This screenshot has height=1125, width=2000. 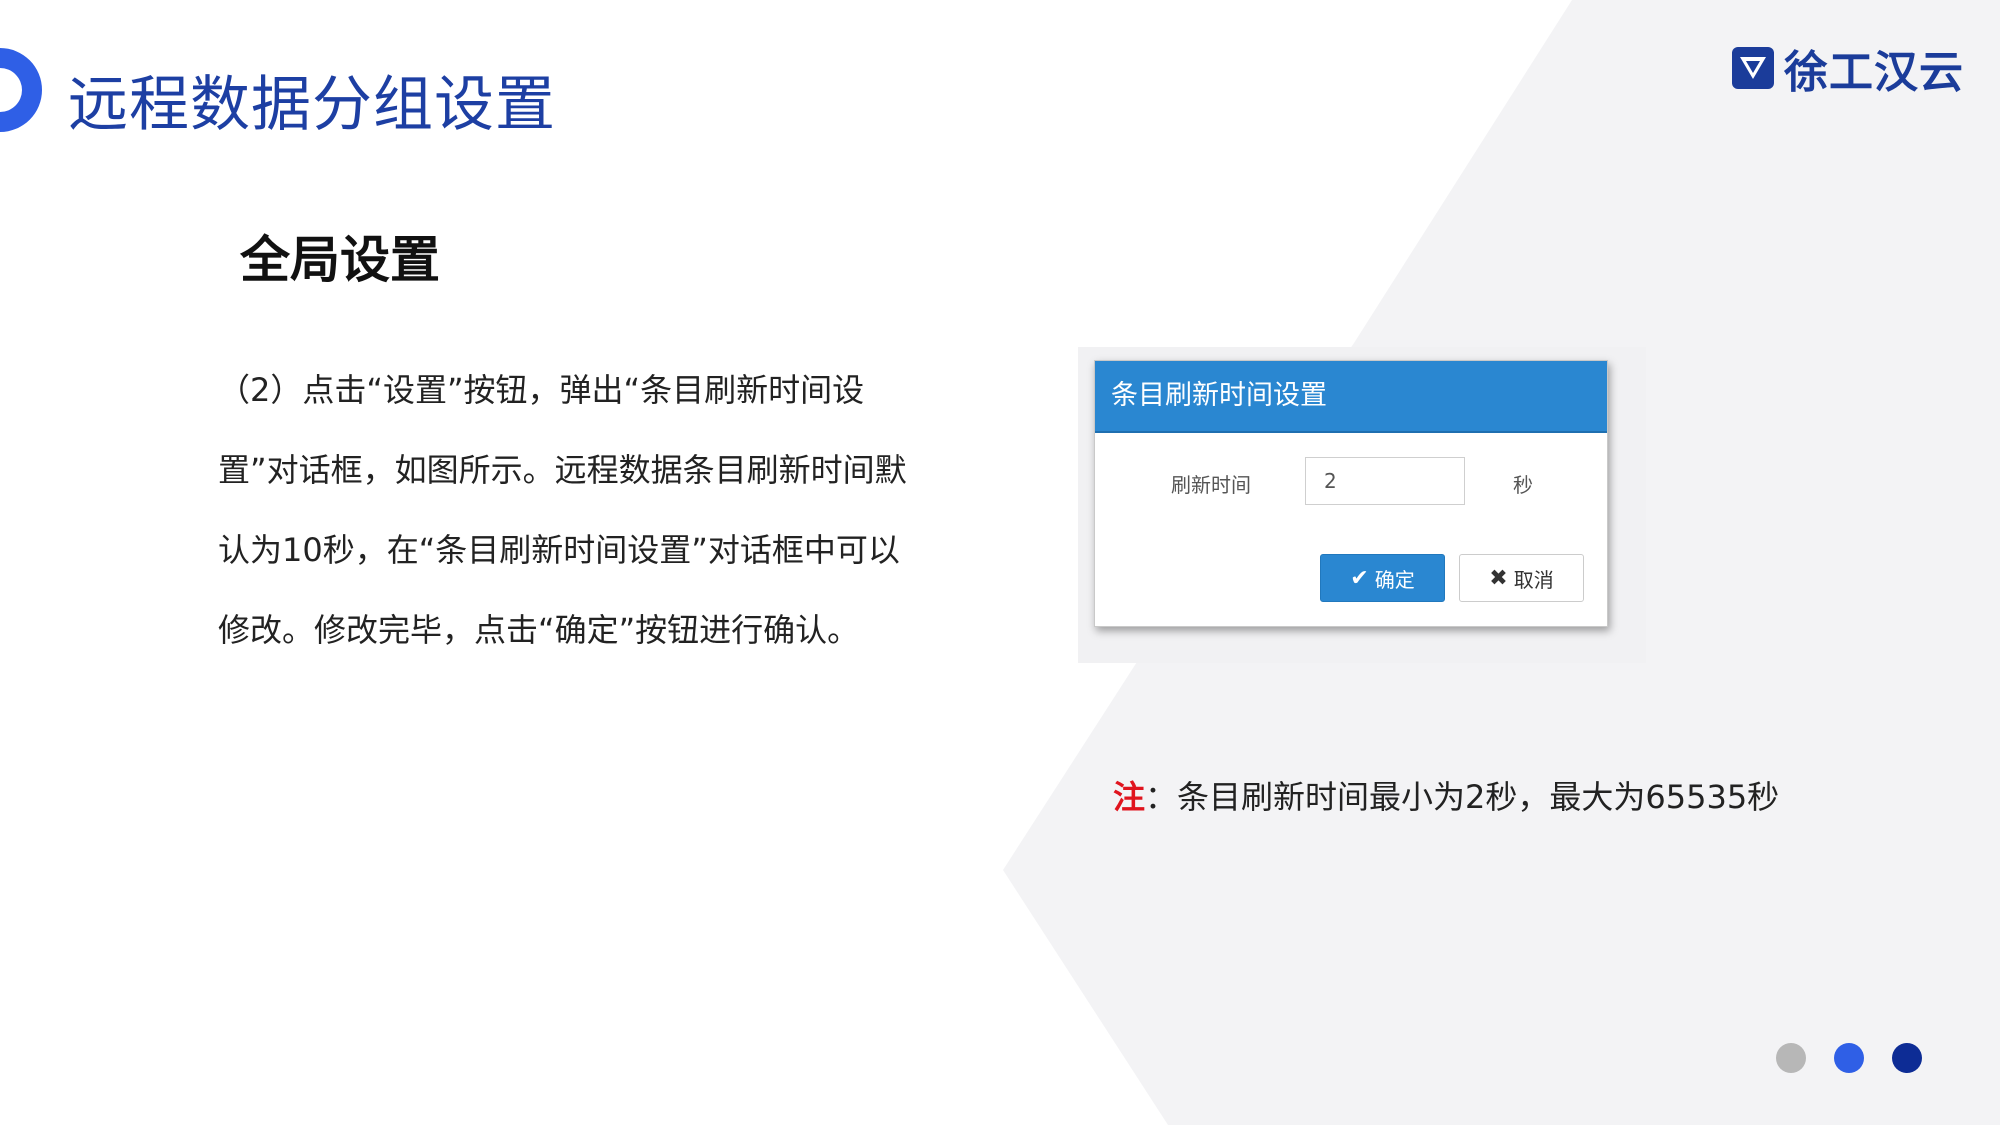 What do you see at coordinates (1359, 578) in the screenshot?
I see `check-icon: ✔` at bounding box center [1359, 578].